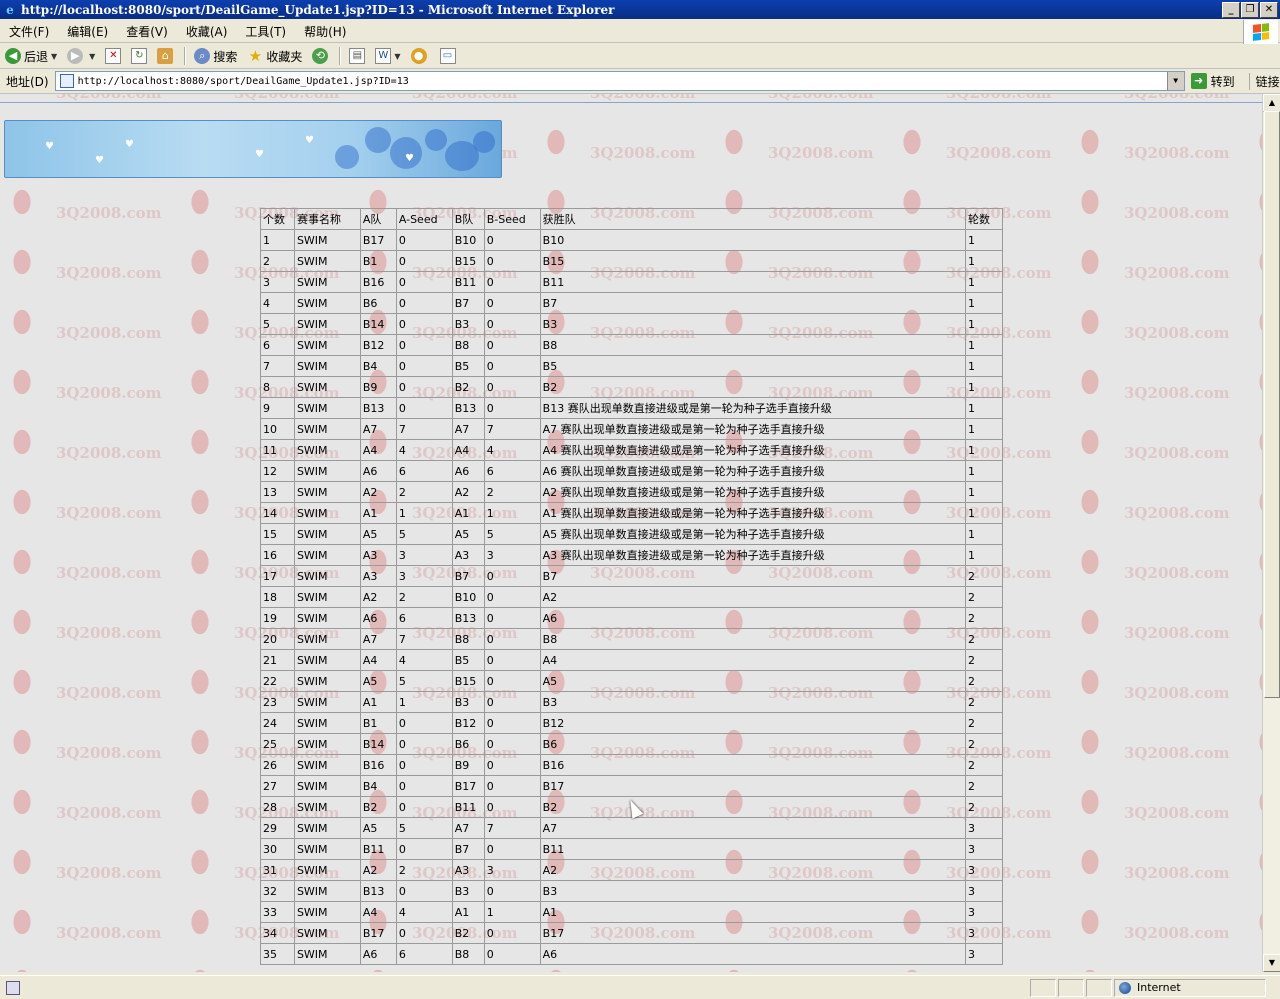 This screenshot has height=999, width=1280. I want to click on table-row: 16 SWIM A3 3 A3 3 A3 赛队出现单数直接进级或是第一轮为种子选手直接升级 1, so click(631, 555).